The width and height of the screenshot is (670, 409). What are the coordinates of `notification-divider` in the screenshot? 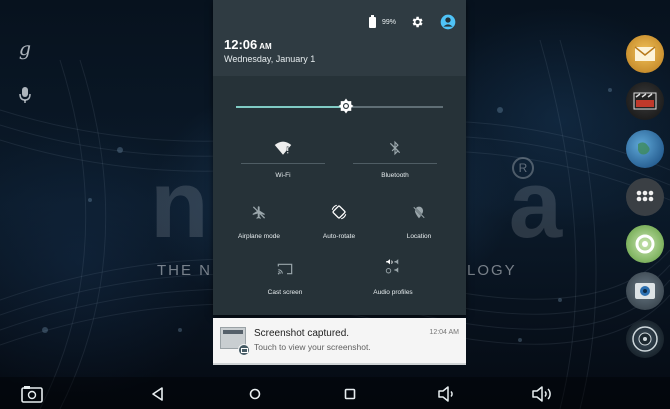 It's located at (339, 364).